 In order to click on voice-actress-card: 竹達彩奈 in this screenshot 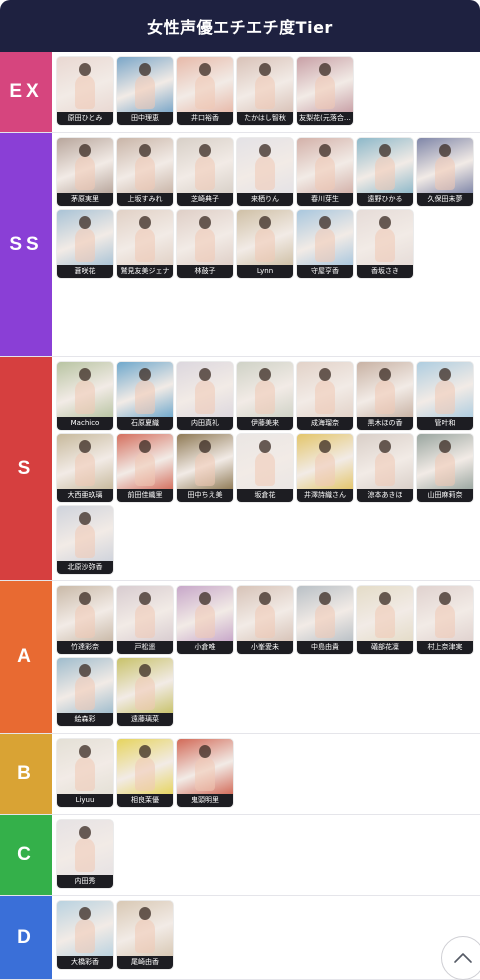, I will do `click(85, 620)`.